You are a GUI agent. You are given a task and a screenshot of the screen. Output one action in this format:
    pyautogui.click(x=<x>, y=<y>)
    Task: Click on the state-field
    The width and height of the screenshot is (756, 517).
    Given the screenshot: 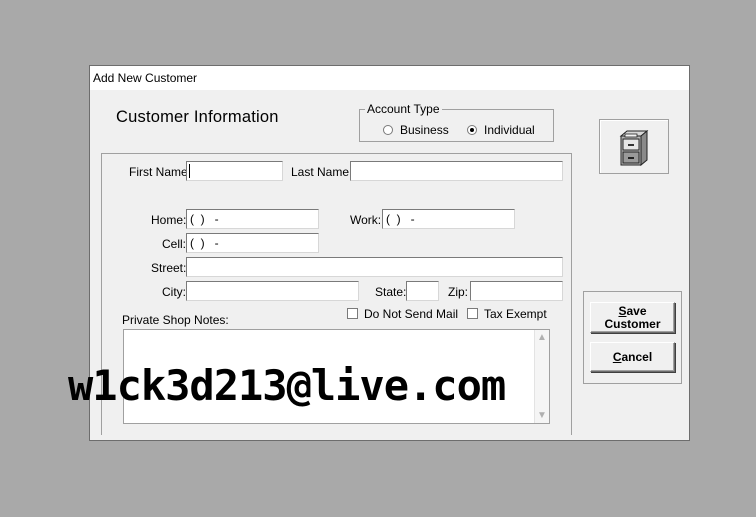 What is the action you would take?
    pyautogui.click(x=422, y=291)
    